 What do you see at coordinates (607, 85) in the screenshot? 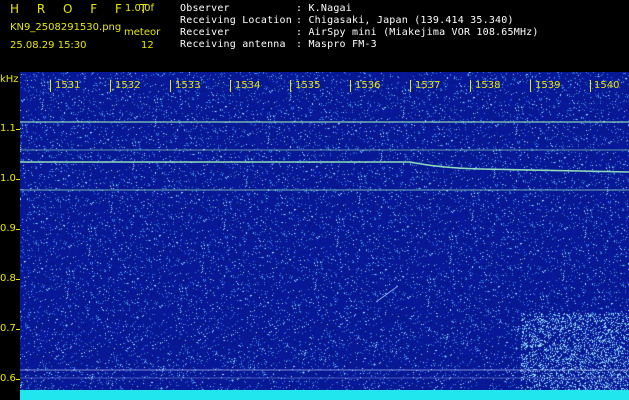
I see `x-tick-1540: 1540` at bounding box center [607, 85].